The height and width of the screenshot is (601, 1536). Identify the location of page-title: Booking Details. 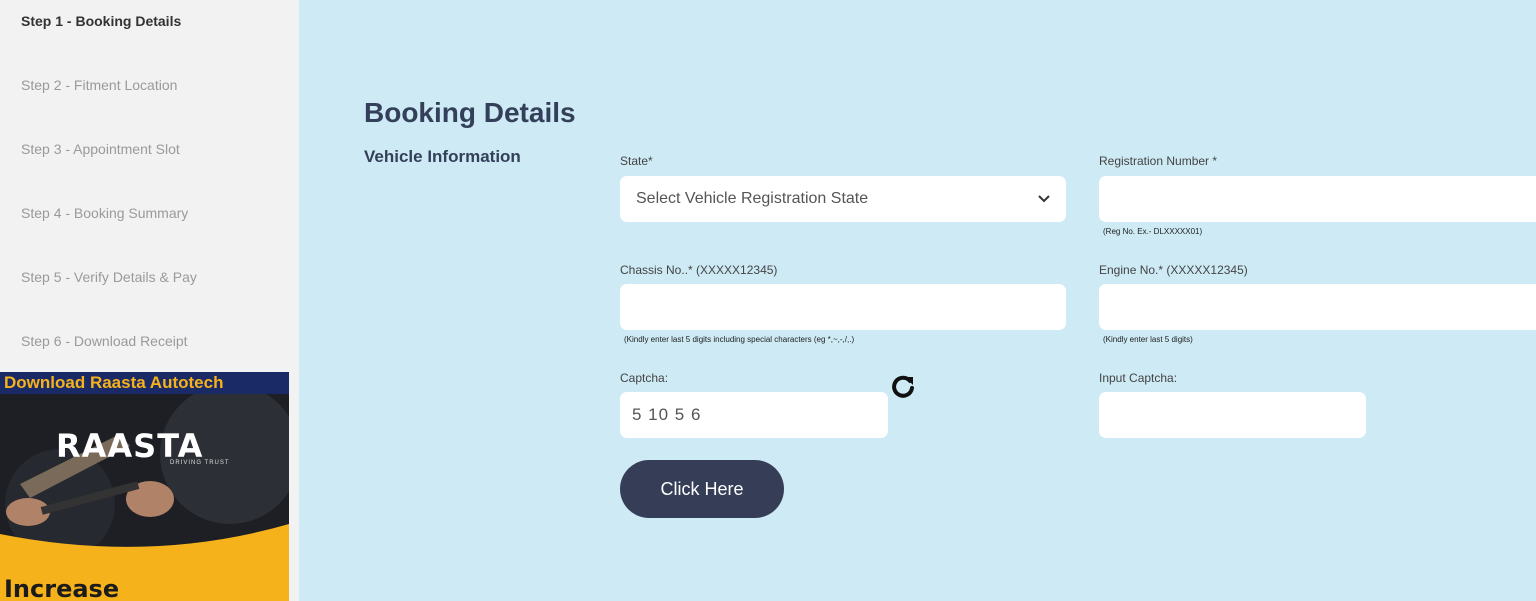
(470, 112).